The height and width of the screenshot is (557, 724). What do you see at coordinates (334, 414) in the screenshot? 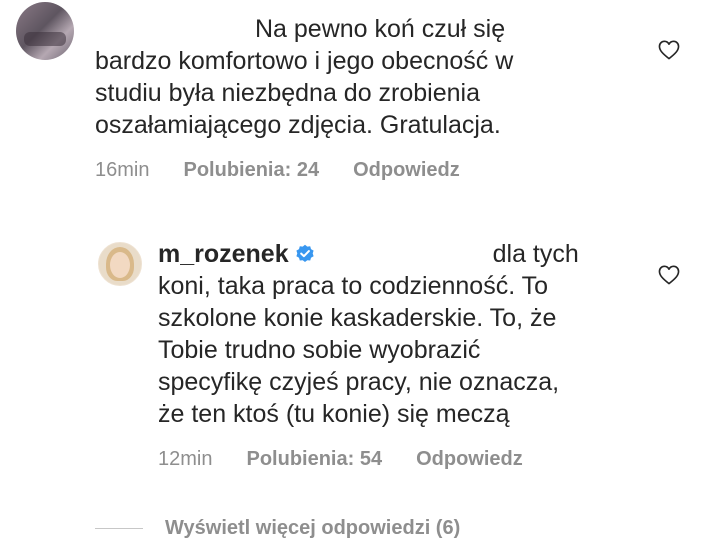
I see `comment-line: że ten ktoś (tu konie) się meczą` at bounding box center [334, 414].